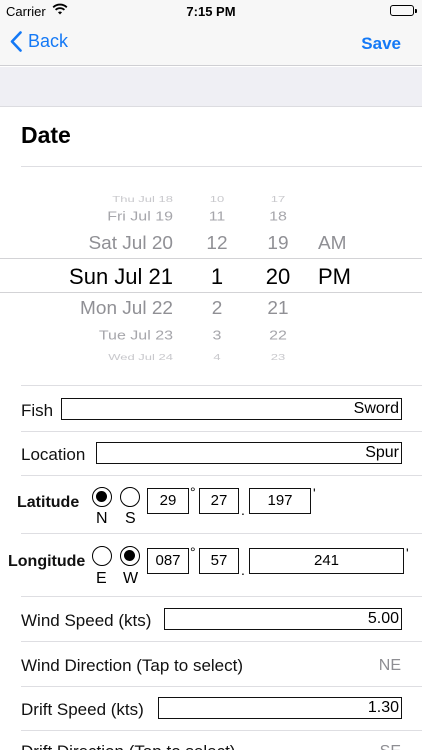 This screenshot has width=422, height=750. Describe the element at coordinates (219, 561) in the screenshot. I see `longitude-minutes-input: 57` at that location.